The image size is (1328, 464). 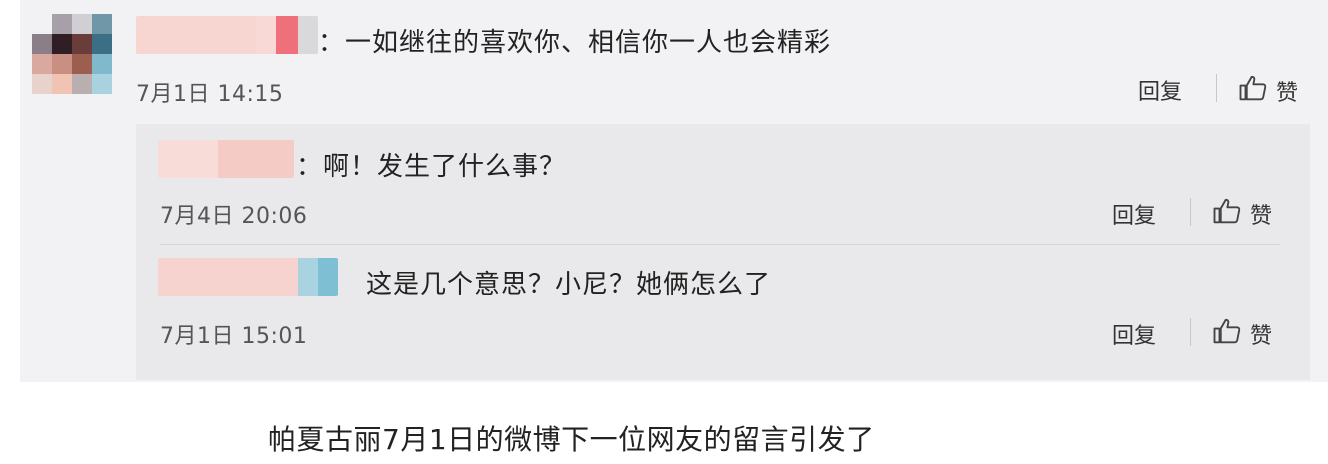 What do you see at coordinates (227, 35) in the screenshot?
I see `username-blurred` at bounding box center [227, 35].